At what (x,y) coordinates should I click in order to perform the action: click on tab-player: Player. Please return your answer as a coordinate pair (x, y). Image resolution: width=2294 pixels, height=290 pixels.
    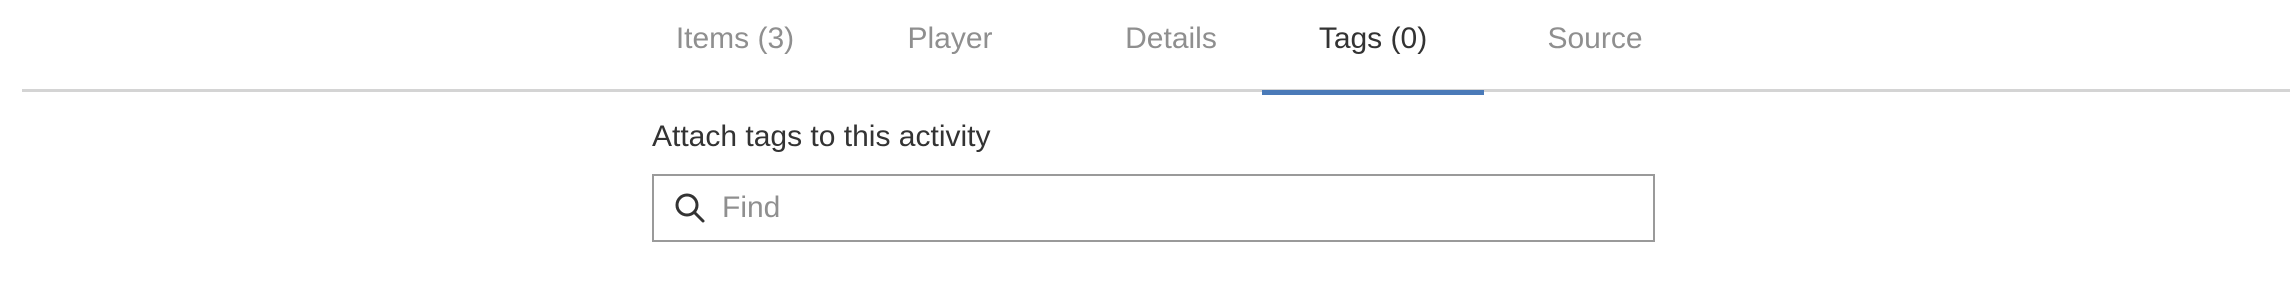
    Looking at the image, I should click on (950, 46).